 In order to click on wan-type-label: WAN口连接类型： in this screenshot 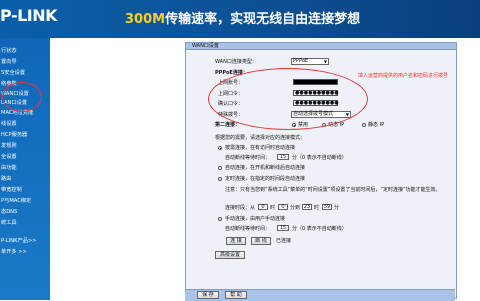, I will do `click(236, 62)`.